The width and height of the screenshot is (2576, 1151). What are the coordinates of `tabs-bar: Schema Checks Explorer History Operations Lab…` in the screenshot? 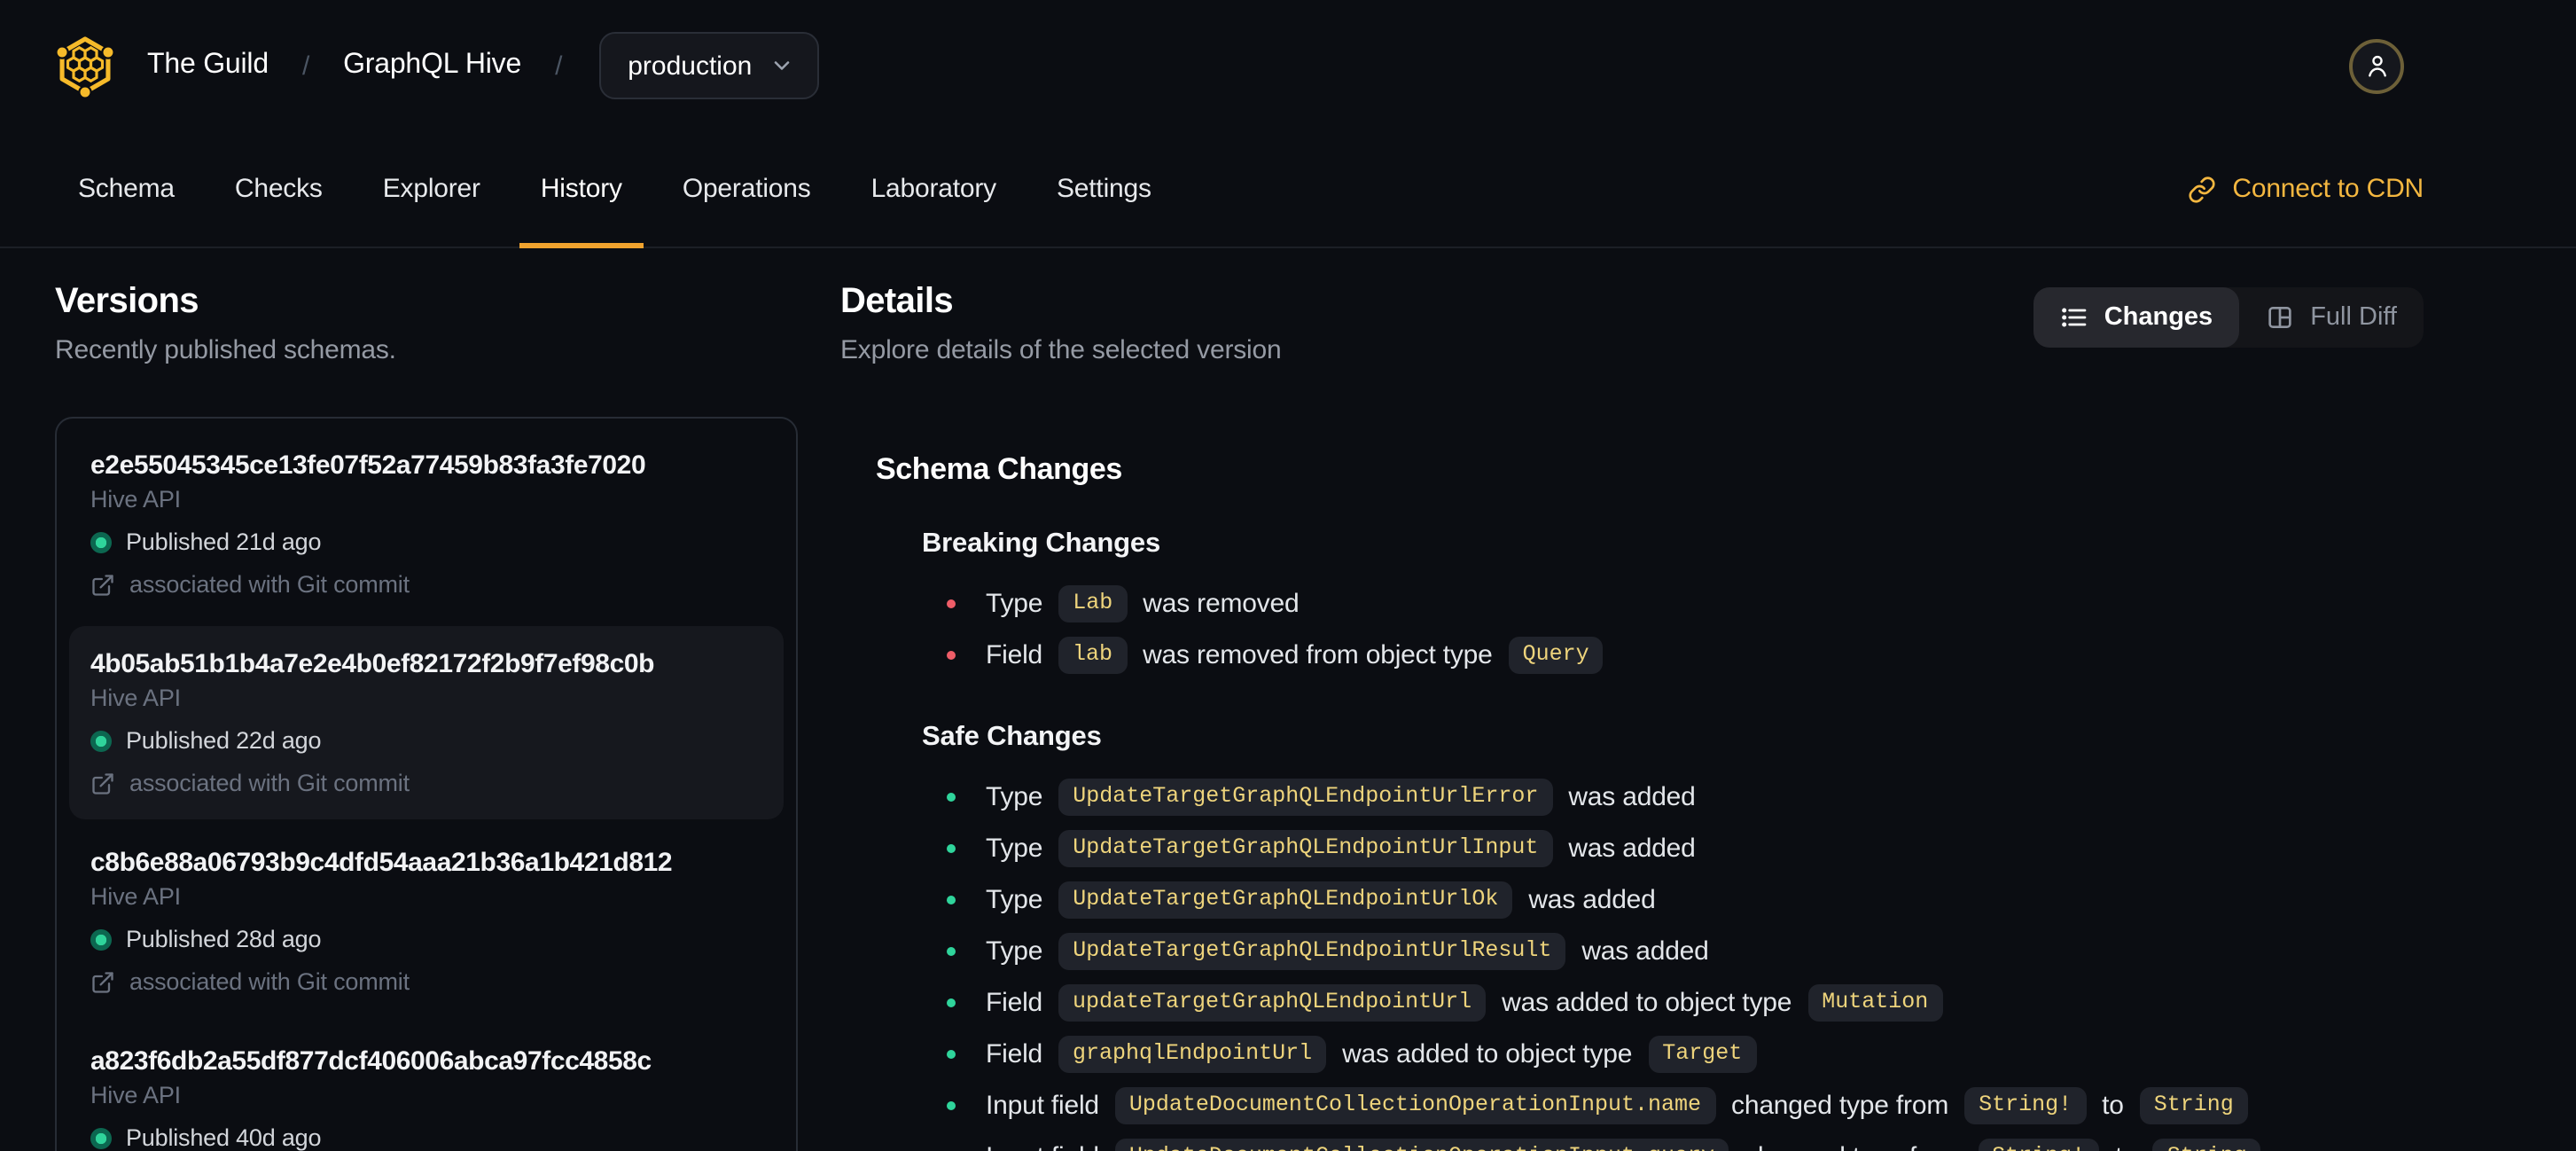 It's located at (1288, 189).